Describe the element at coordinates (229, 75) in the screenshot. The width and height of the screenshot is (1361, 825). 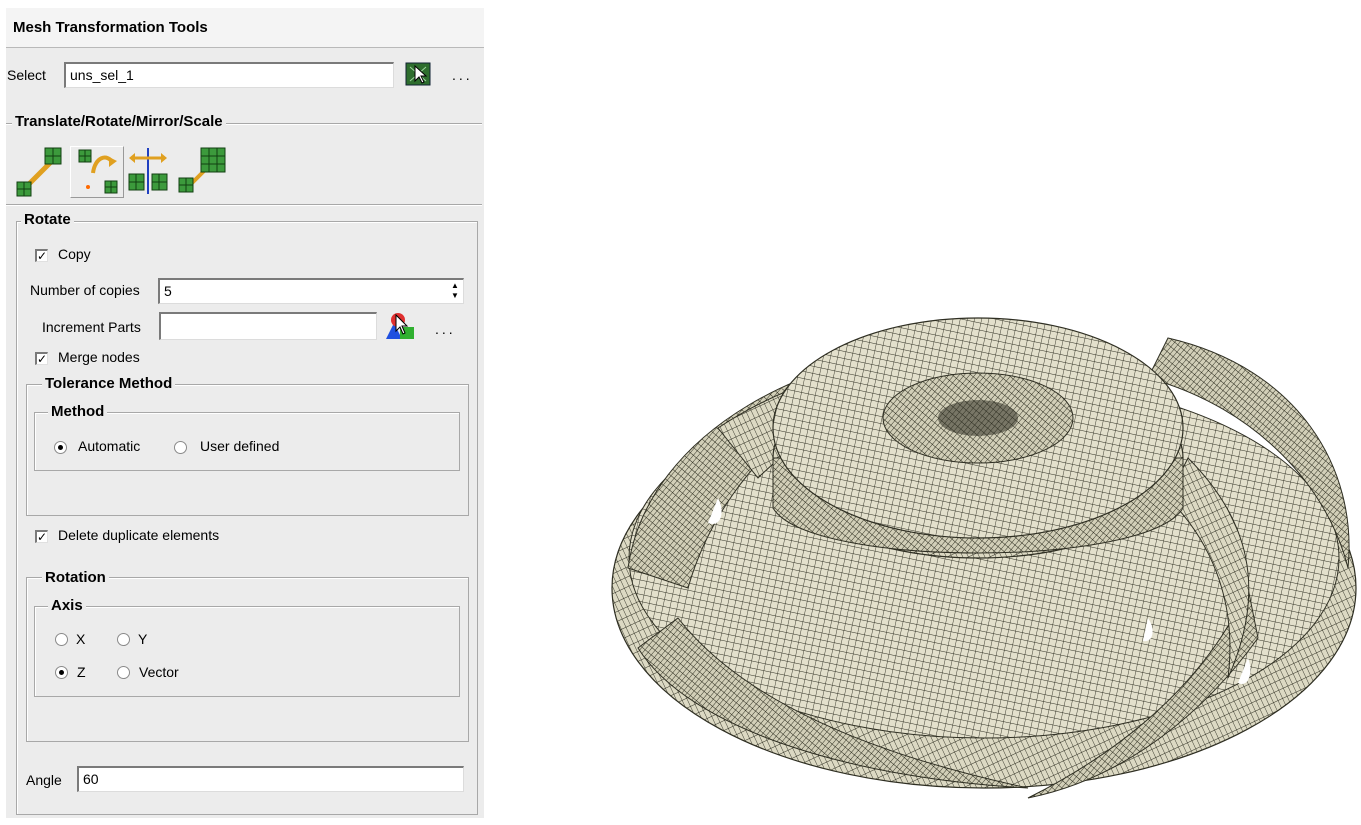
I see `select-input: uns_sel_1` at that location.